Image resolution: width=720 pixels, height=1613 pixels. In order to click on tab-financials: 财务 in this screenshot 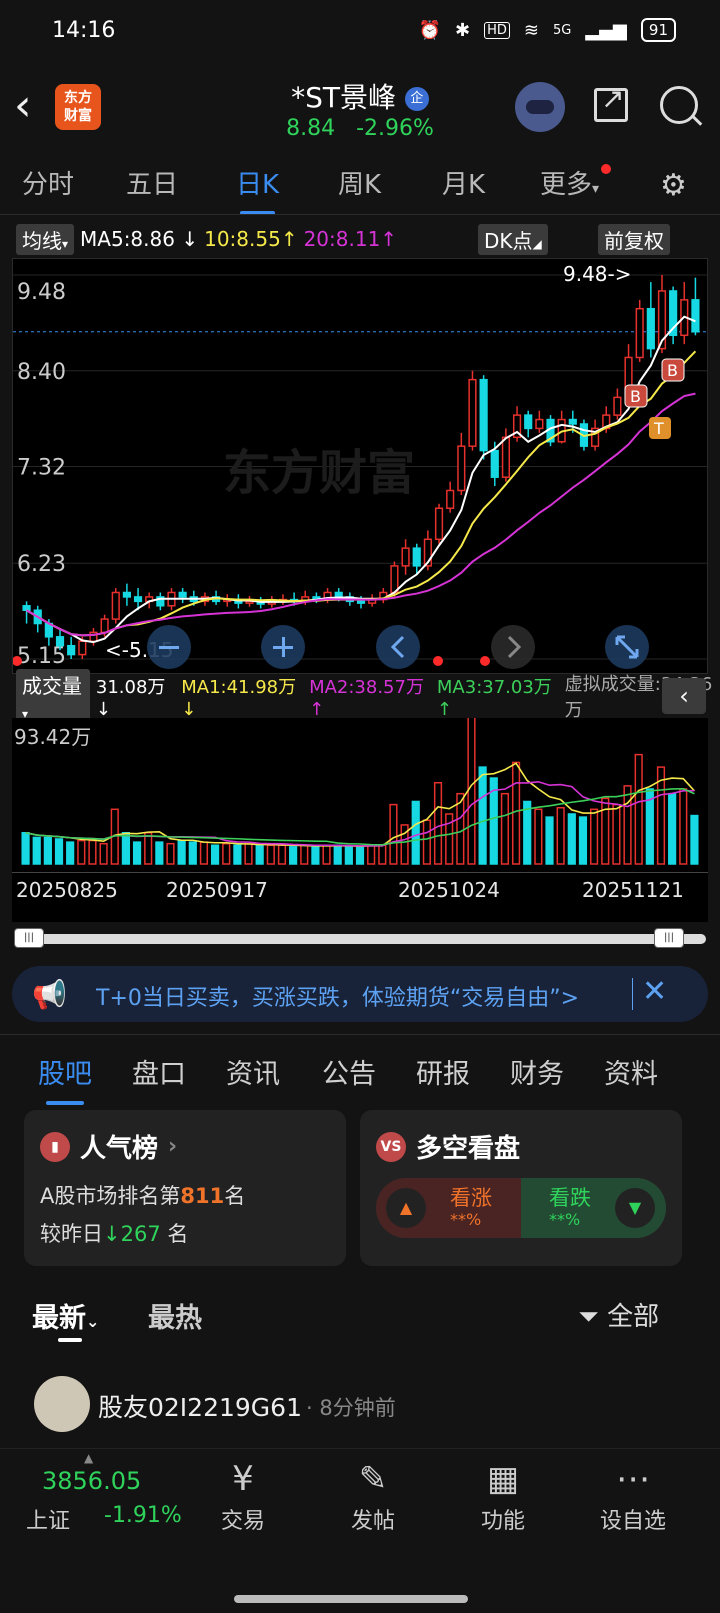, I will do `click(537, 1071)`.